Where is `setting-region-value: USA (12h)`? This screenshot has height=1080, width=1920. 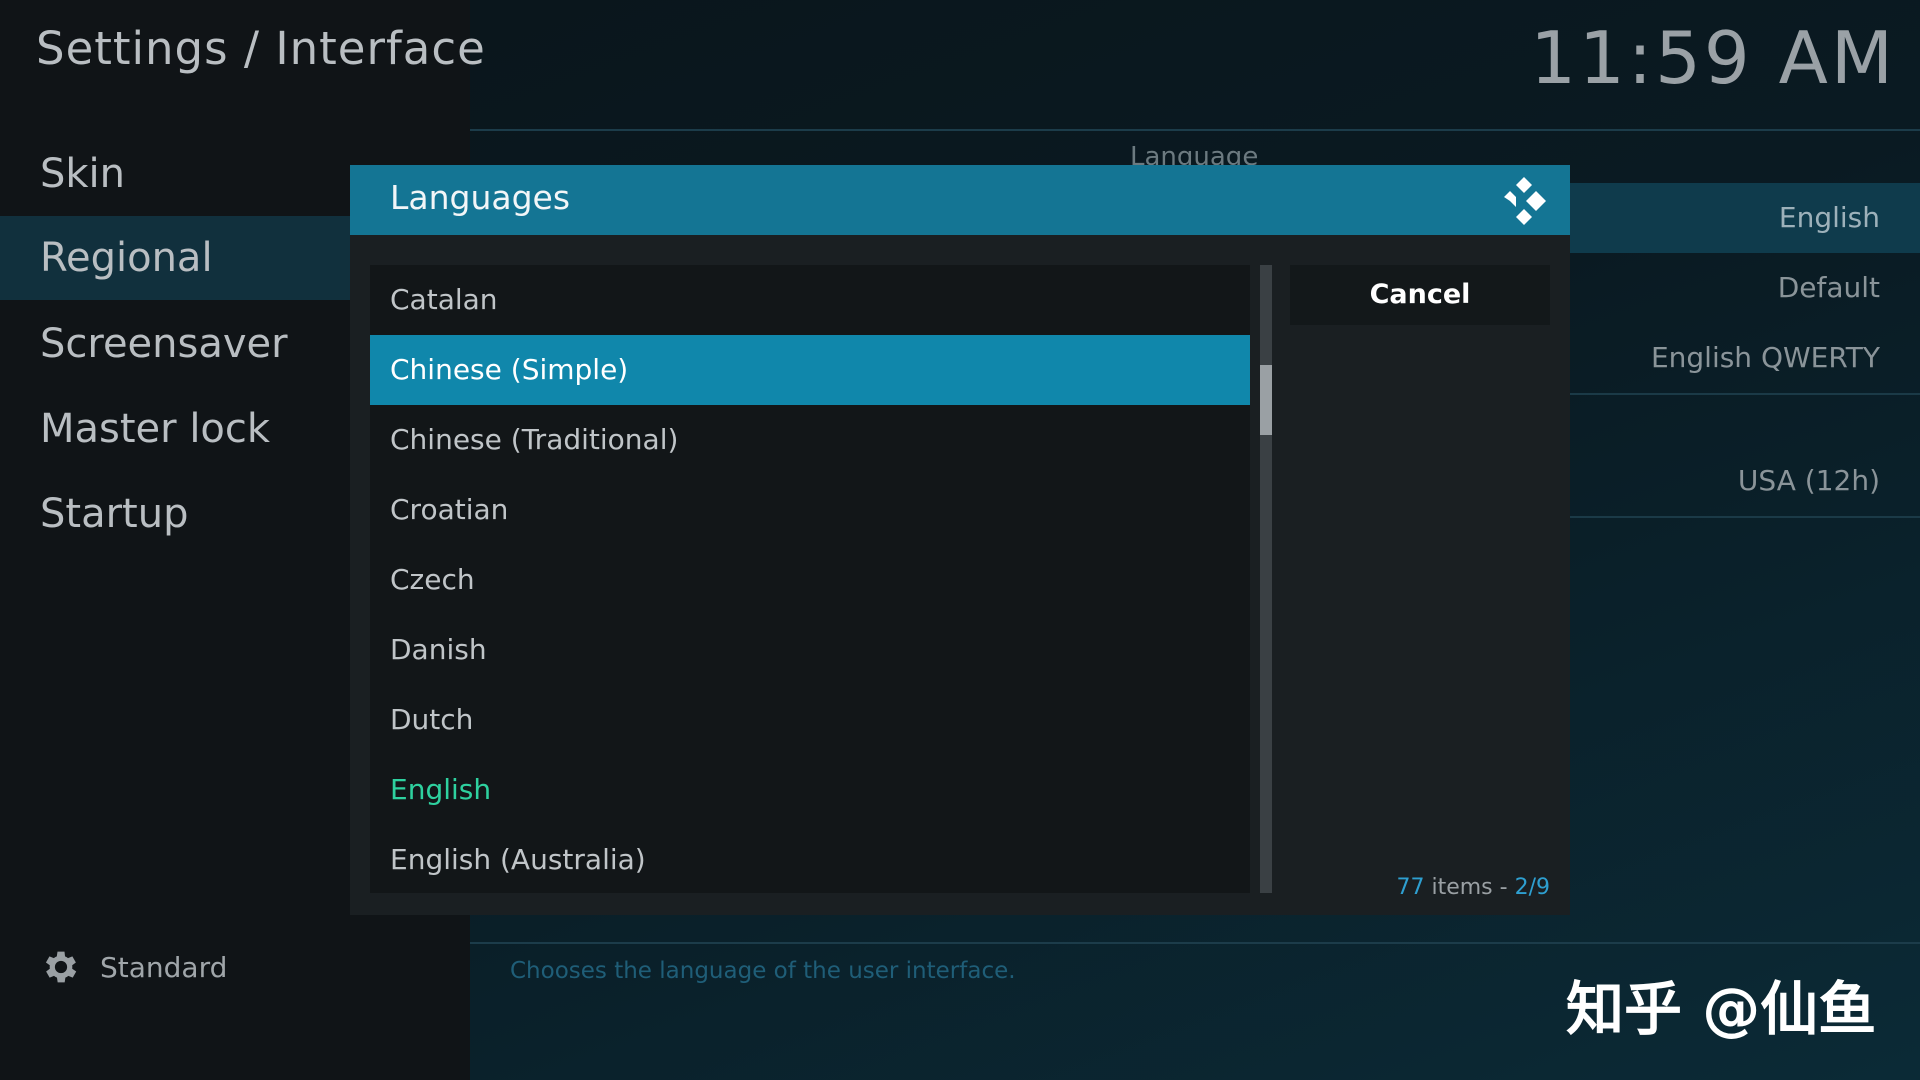 setting-region-value: USA (12h) is located at coordinates (1745, 481).